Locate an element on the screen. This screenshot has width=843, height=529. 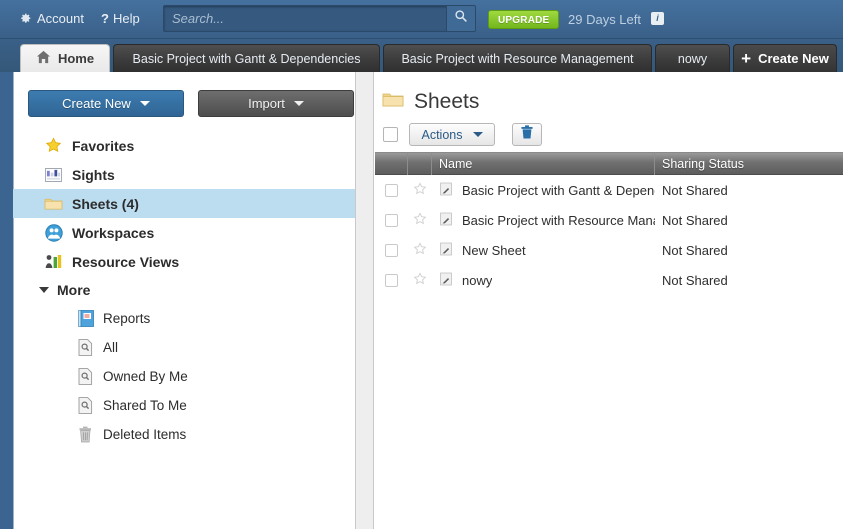
table-header-name: Name is located at coordinates (543, 163).